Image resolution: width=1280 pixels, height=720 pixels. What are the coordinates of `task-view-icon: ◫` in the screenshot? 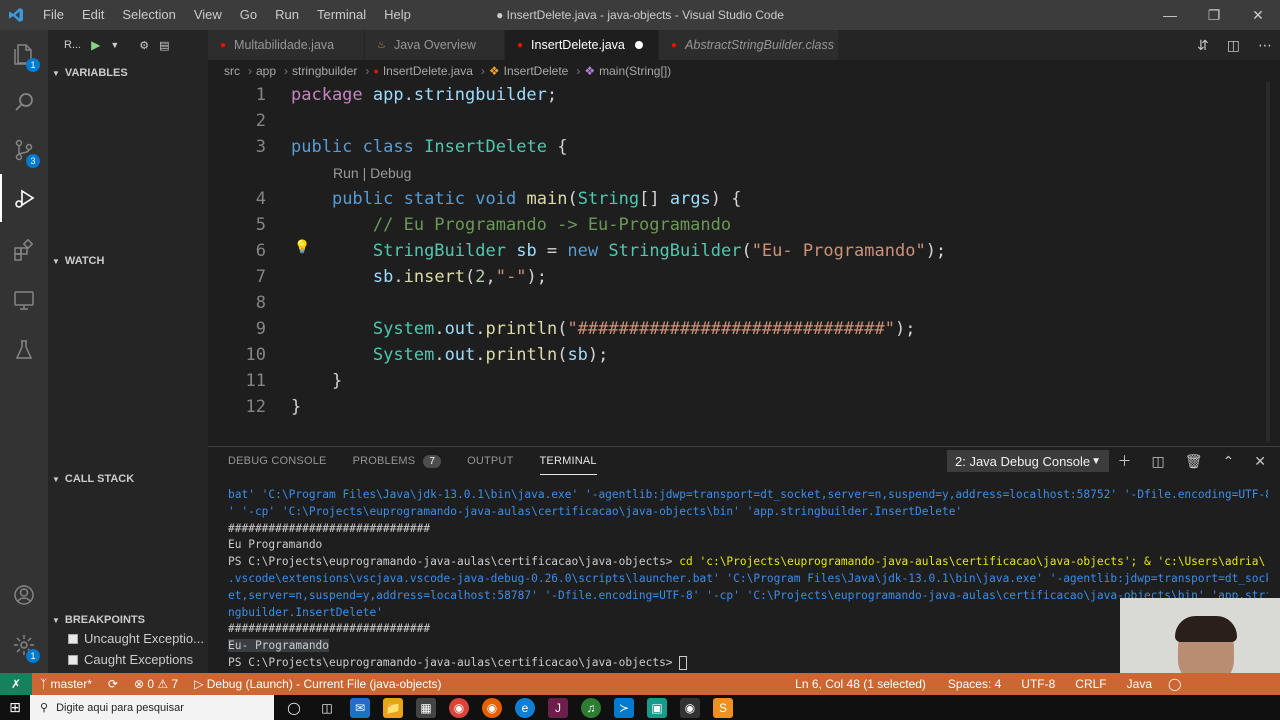 It's located at (327, 708).